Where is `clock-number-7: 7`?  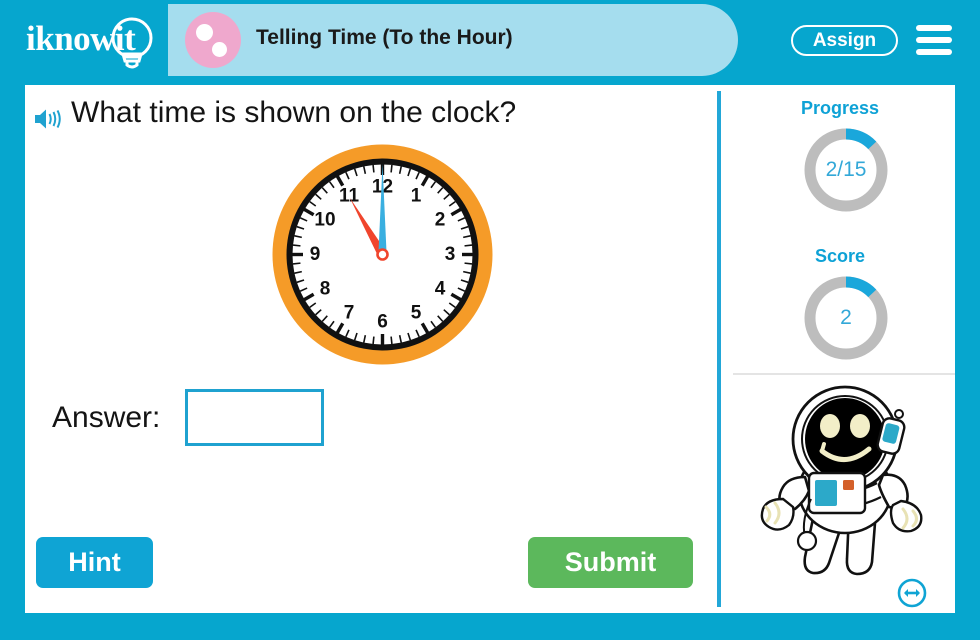
clock-number-7: 7 is located at coordinates (349, 313).